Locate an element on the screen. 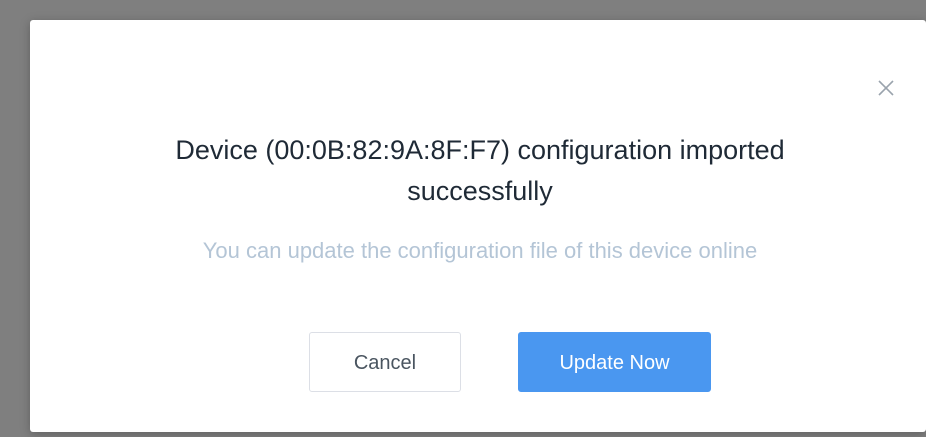 This screenshot has height=437, width=926. close-icon is located at coordinates (886, 88).